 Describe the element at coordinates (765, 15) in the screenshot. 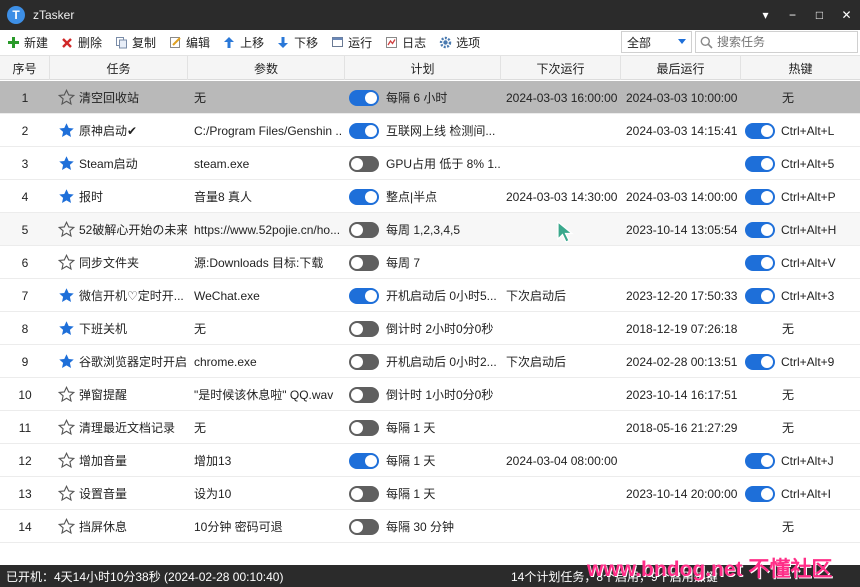

I see `menu-dropdown-button: ▾` at that location.